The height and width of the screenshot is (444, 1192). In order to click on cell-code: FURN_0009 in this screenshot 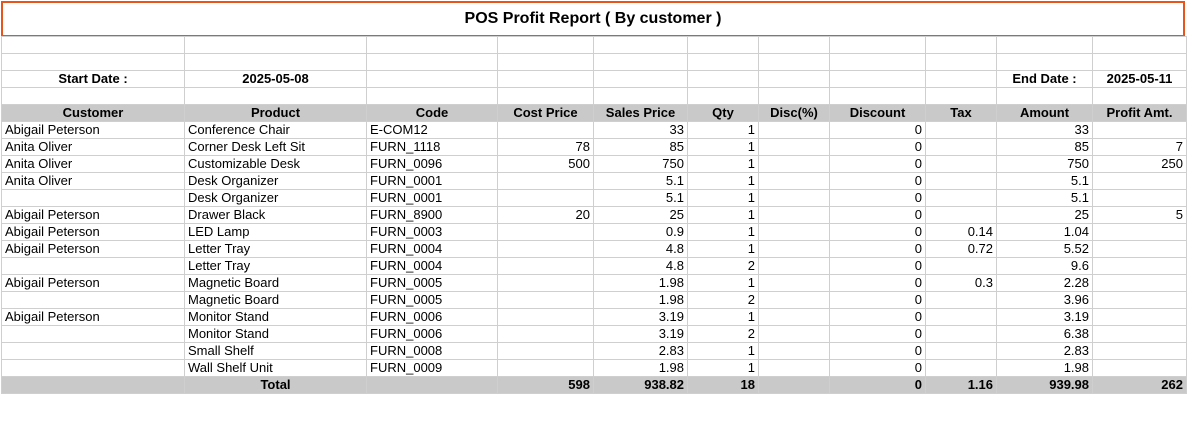, I will do `click(432, 368)`.